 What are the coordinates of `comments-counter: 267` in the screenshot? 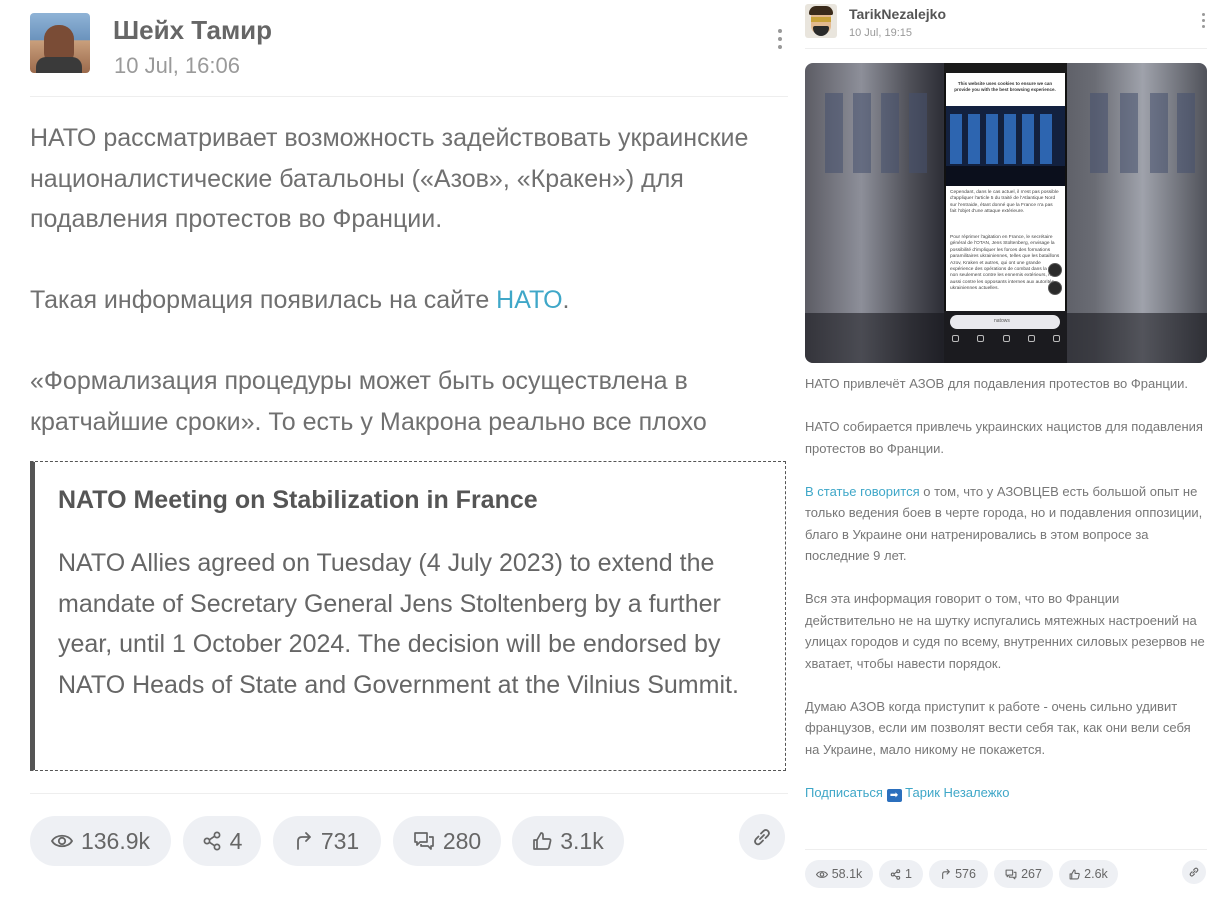 It's located at (1023, 874).